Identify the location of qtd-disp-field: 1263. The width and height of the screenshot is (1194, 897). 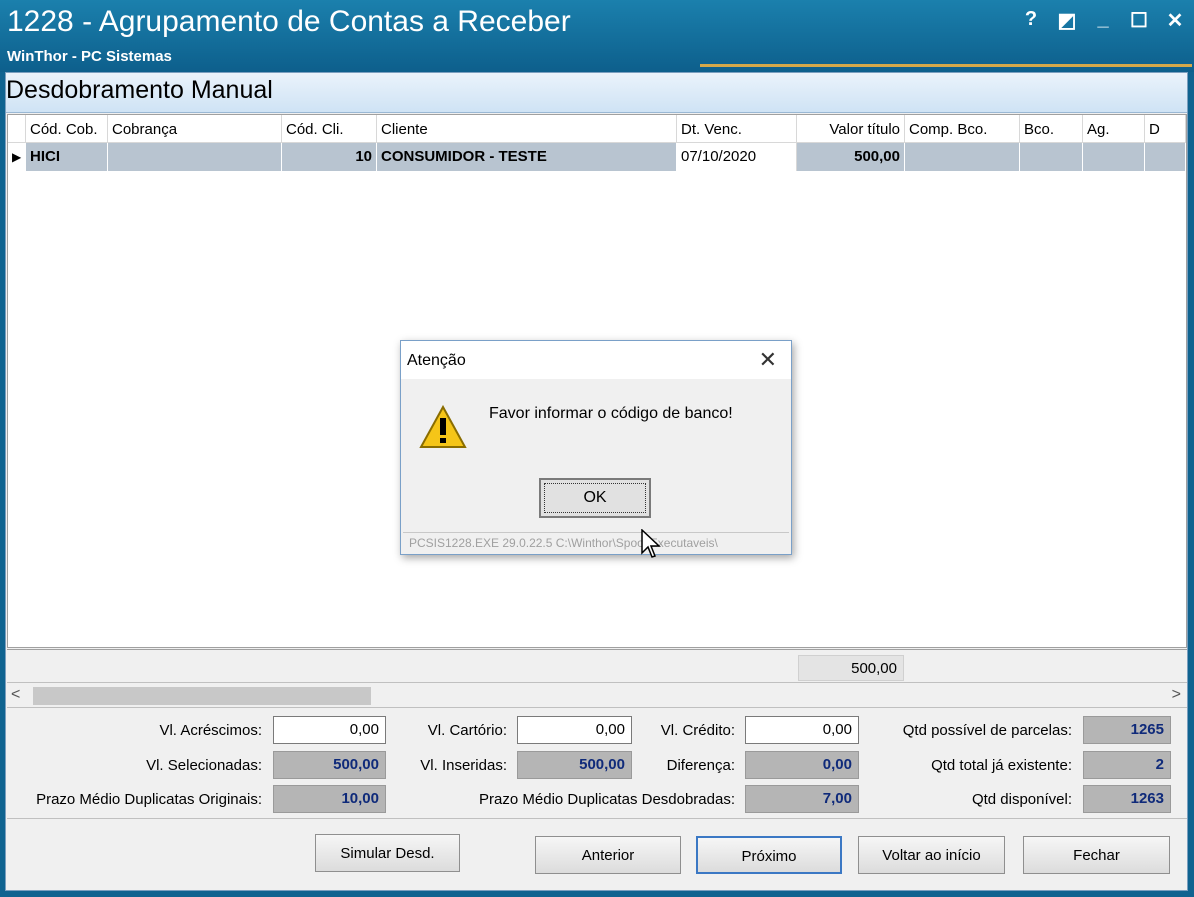
(1127, 799).